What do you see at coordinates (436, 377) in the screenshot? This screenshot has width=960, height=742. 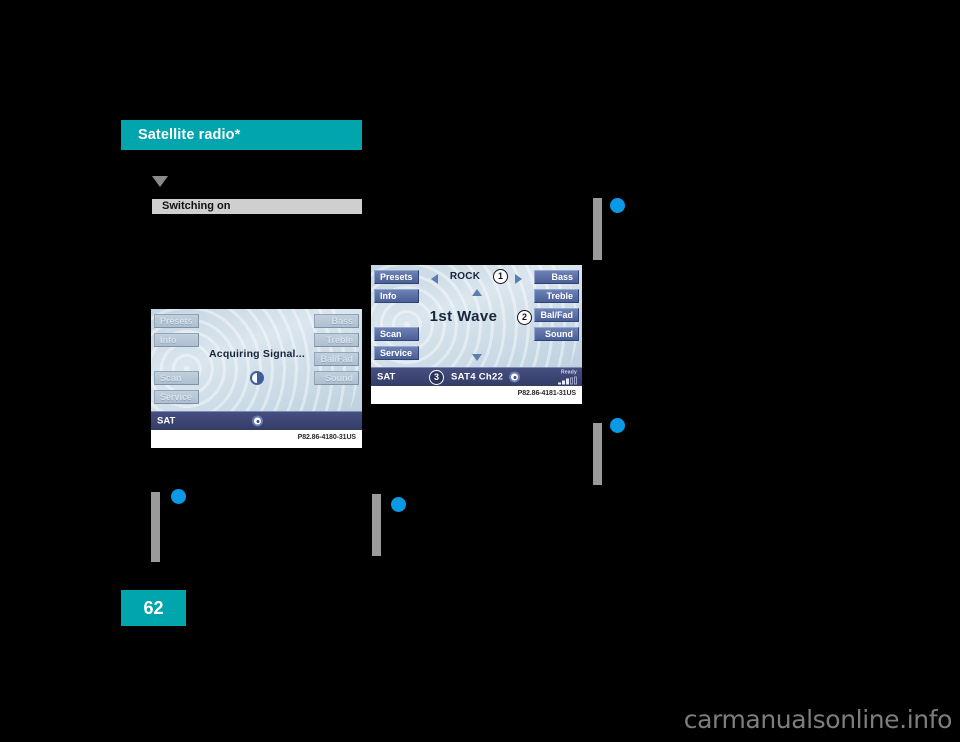 I see `callout-3: 3` at bounding box center [436, 377].